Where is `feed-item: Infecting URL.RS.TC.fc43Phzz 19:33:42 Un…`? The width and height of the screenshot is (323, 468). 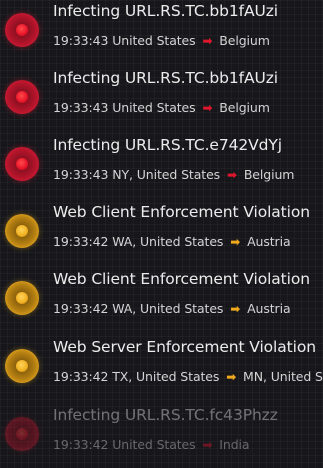 feed-item: Infecting URL.RS.TC.fc43Phzz 19:33:42 Un… is located at coordinates (161, 434).